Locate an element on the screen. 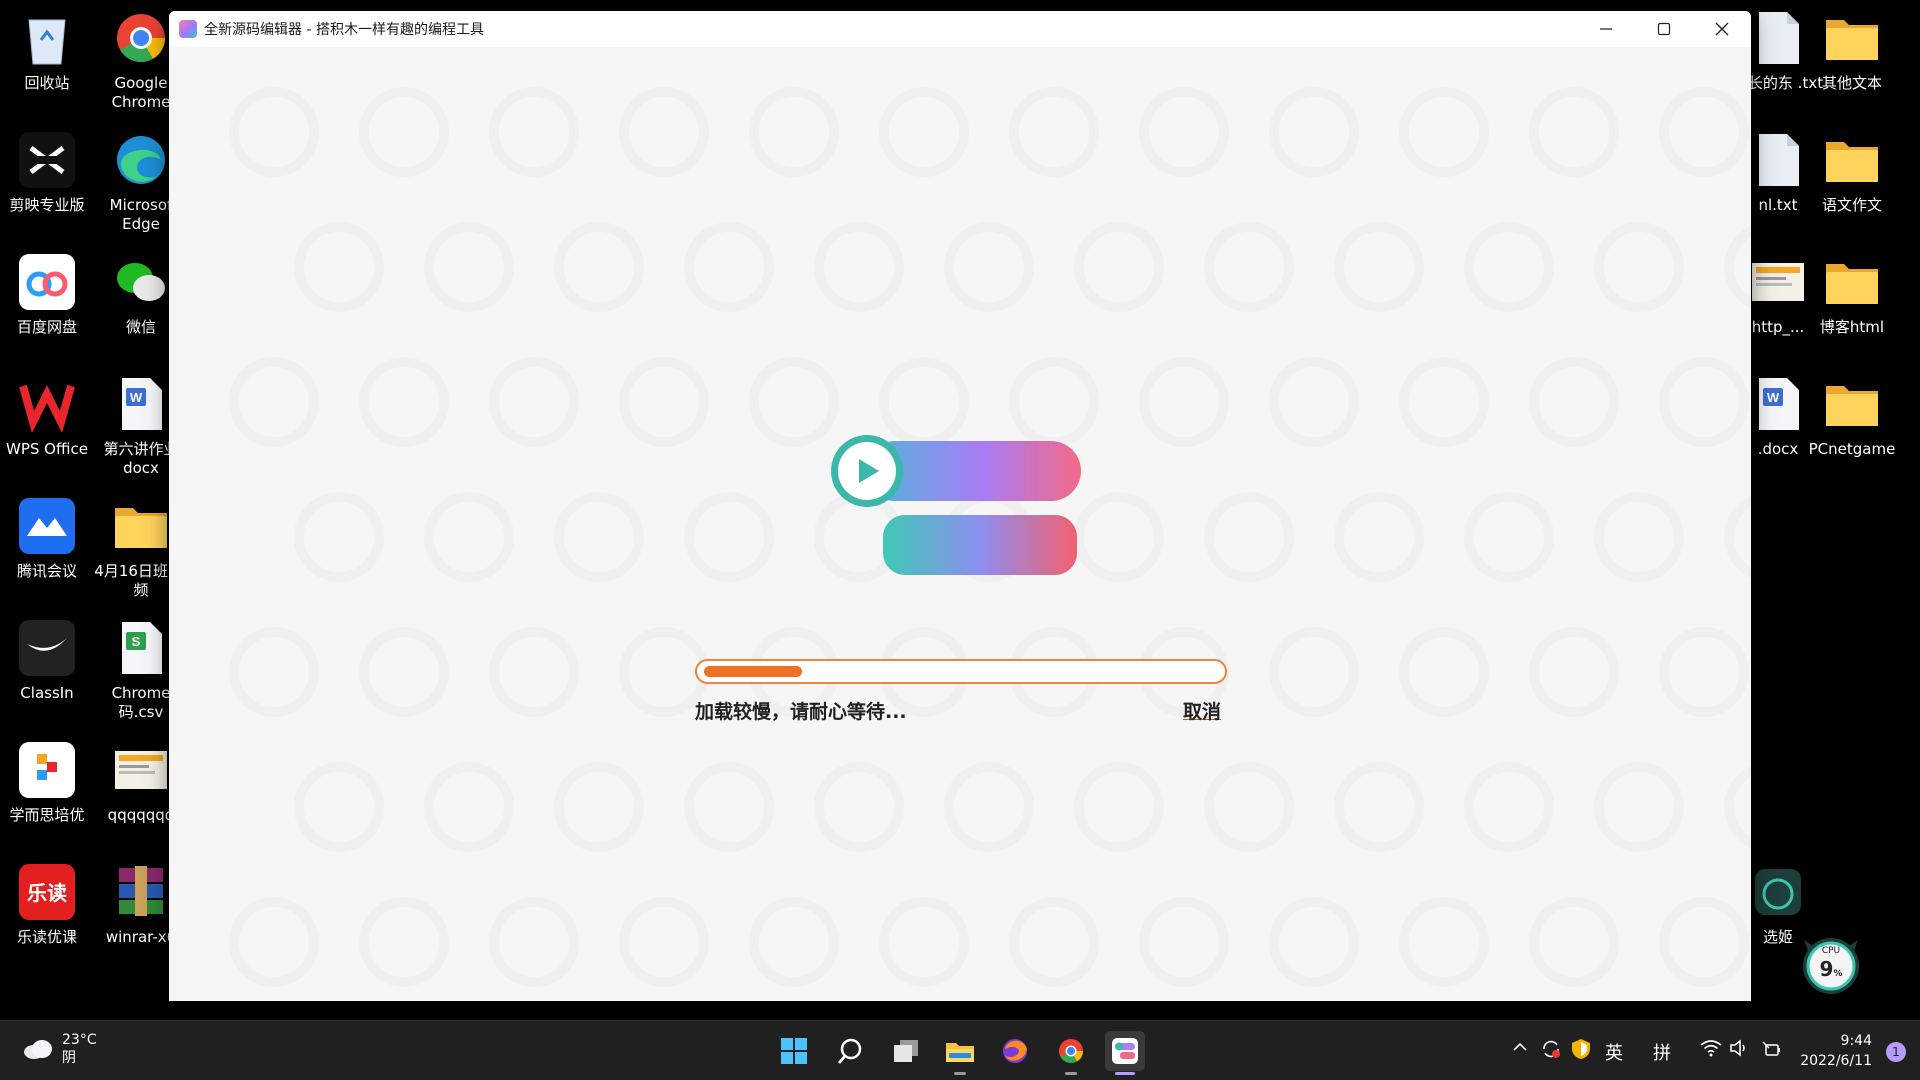  tray-sync is located at coordinates (1551, 1049).